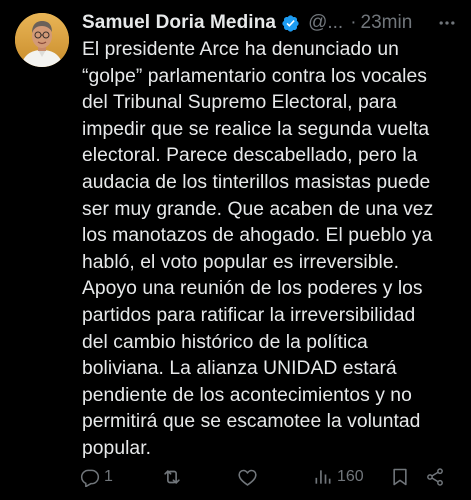  I want to click on verified-badge-icon, so click(290, 23).